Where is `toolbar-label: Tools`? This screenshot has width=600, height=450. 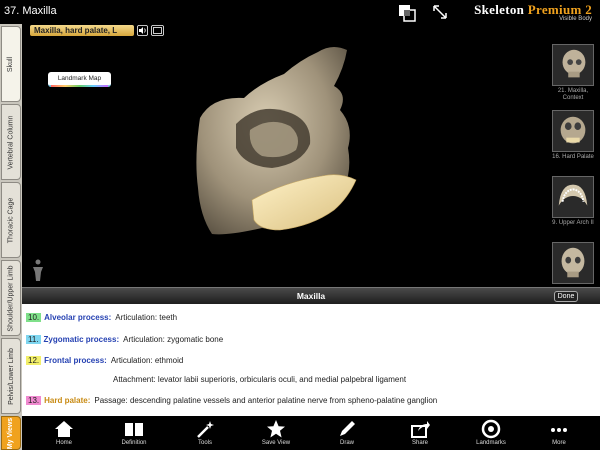 toolbar-label: Tools is located at coordinates (204, 443).